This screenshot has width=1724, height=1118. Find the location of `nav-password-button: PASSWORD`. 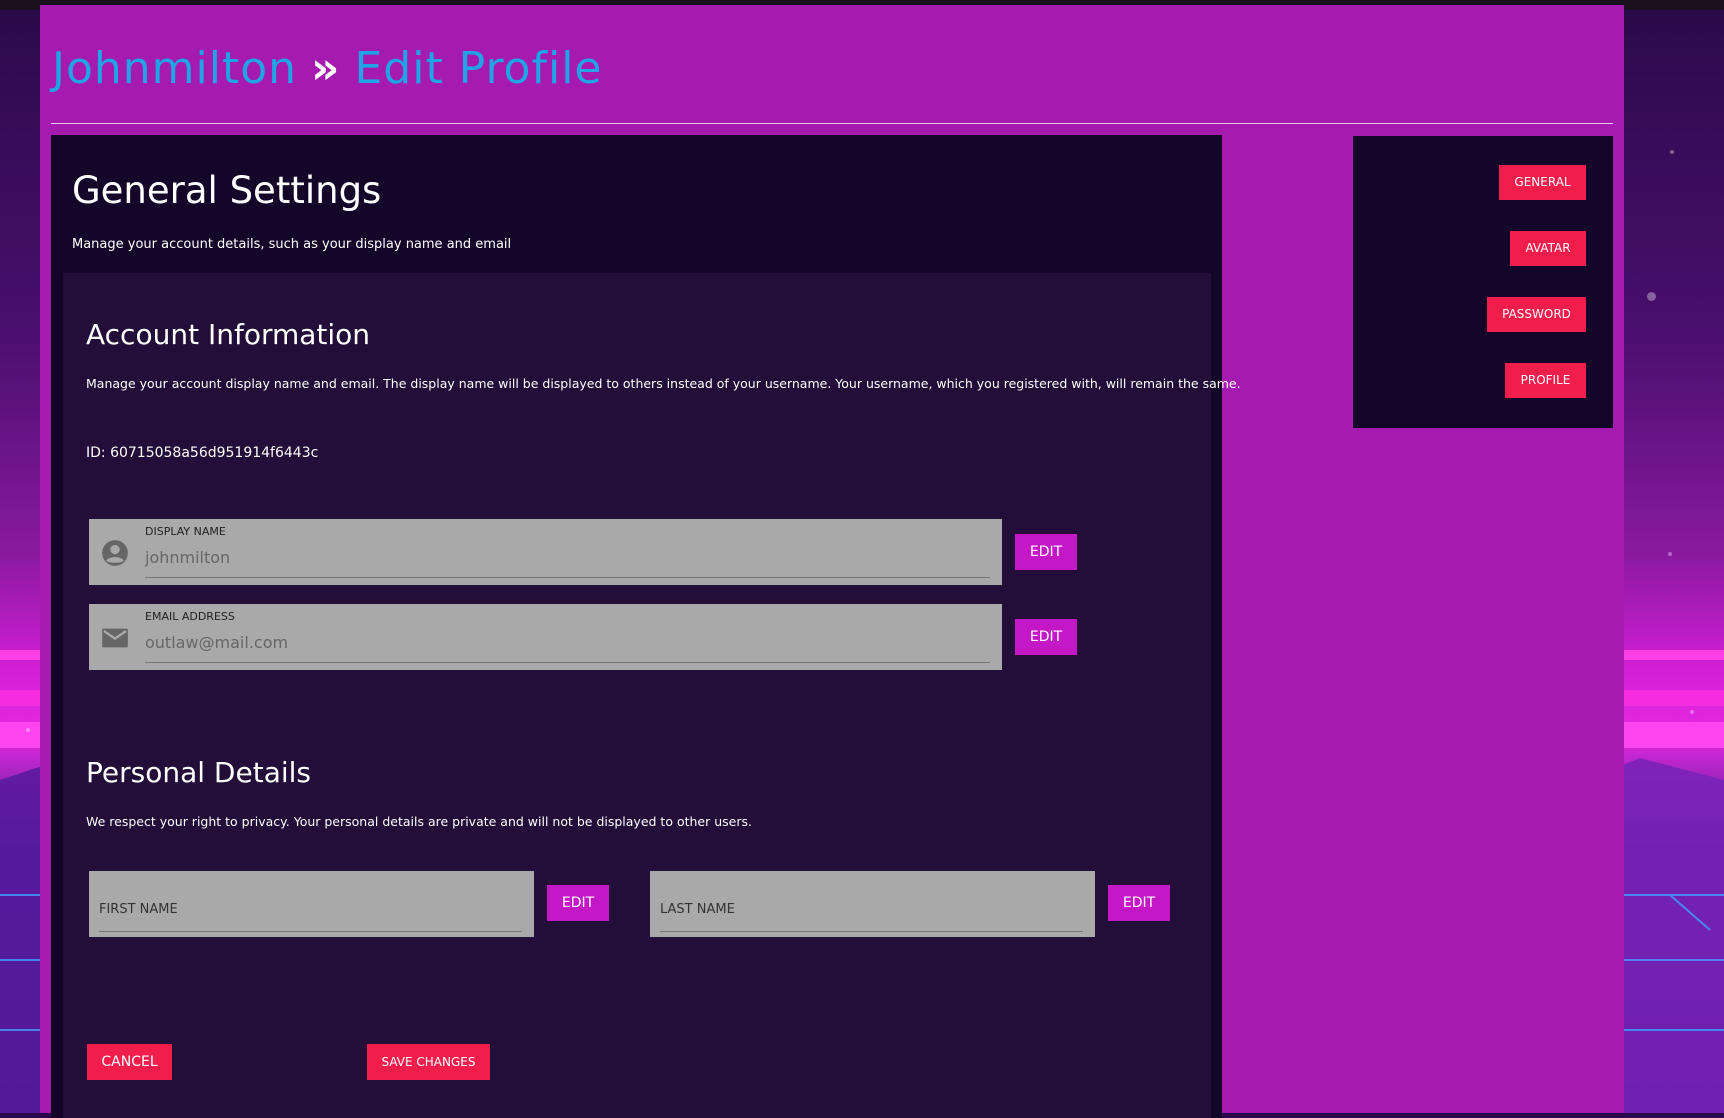

nav-password-button: PASSWORD is located at coordinates (1536, 314).